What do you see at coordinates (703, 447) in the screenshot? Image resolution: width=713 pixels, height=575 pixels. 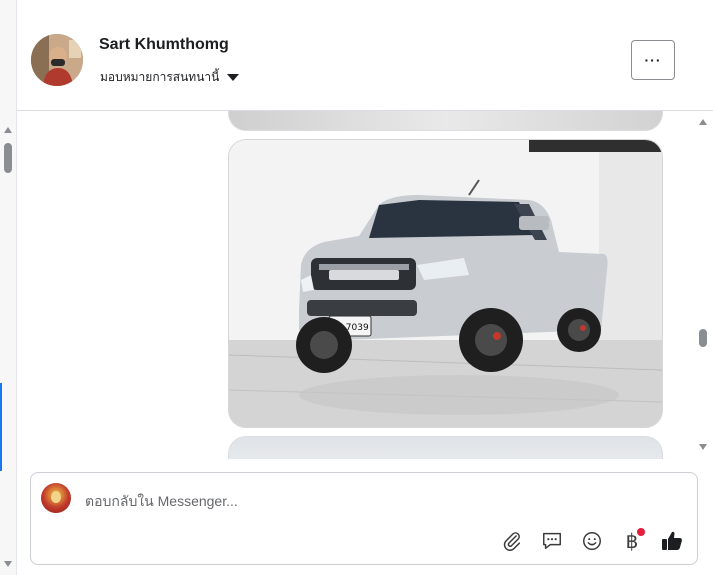 I see `thread-scroll-down-arrow` at bounding box center [703, 447].